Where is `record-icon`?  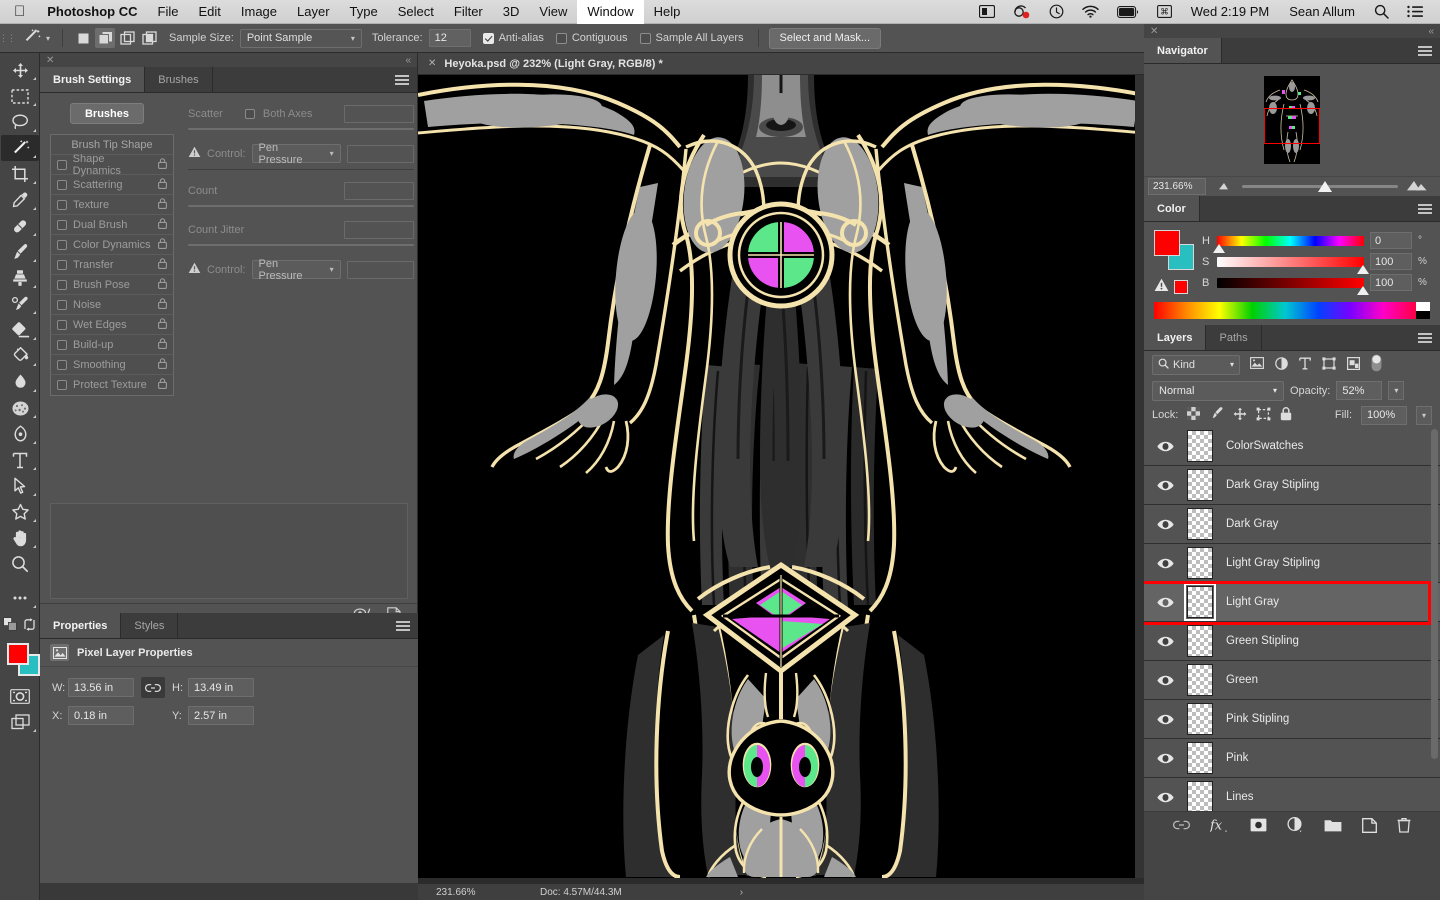 record-icon is located at coordinates (1022, 11).